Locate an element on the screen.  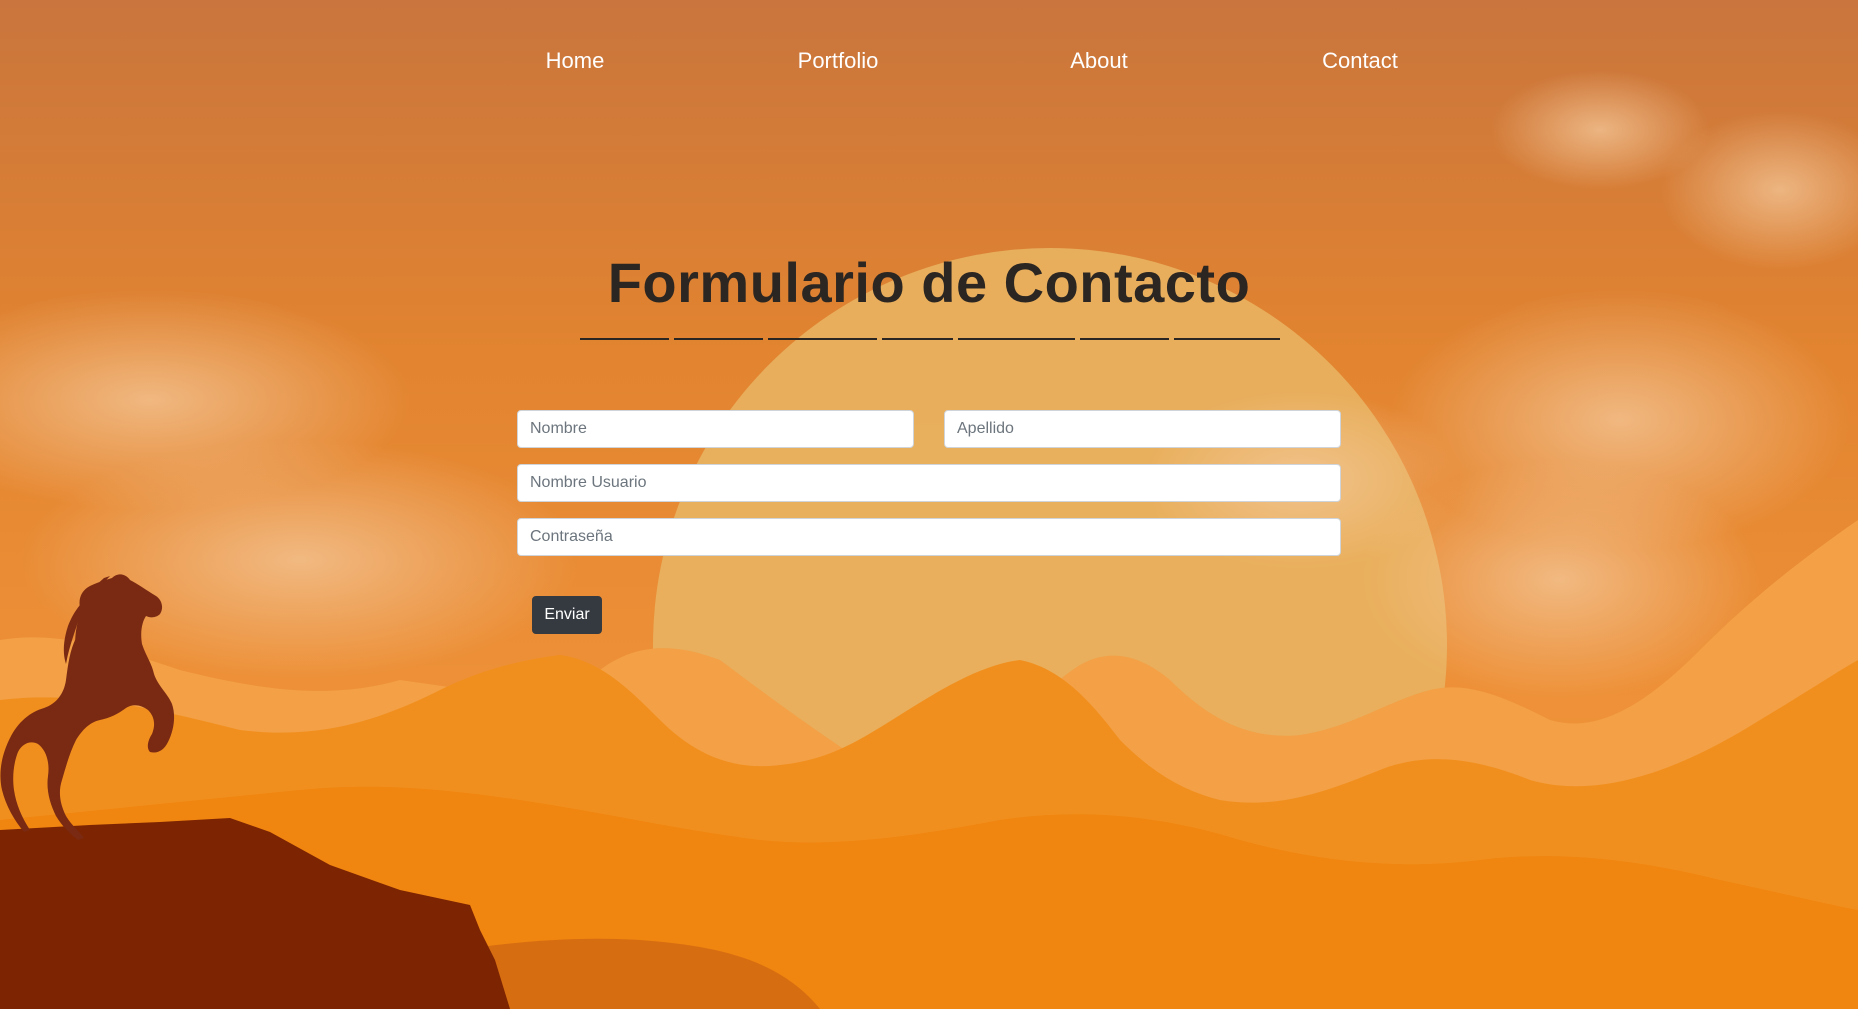
form-title: Formulario de Contacto is located at coordinates (929, 282).